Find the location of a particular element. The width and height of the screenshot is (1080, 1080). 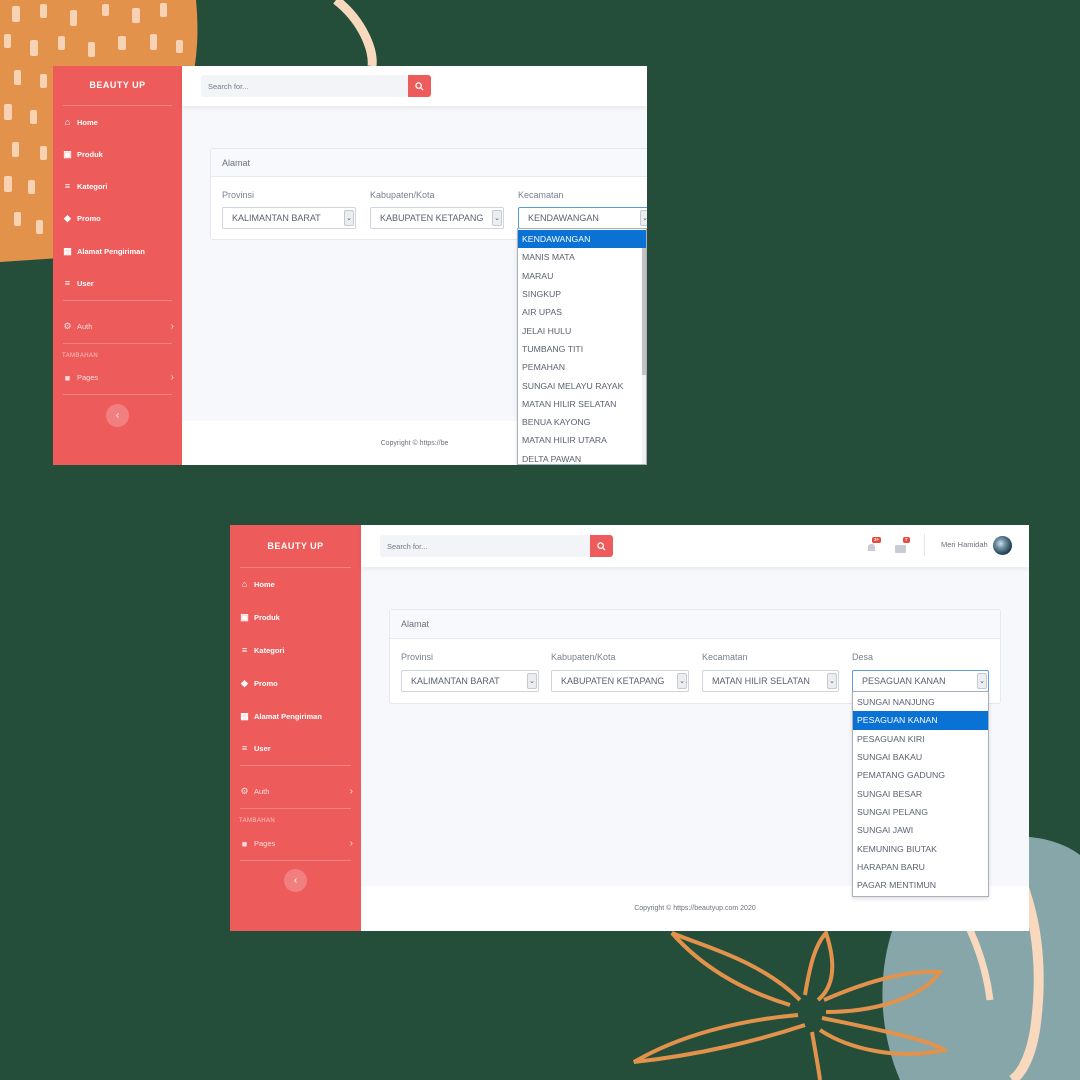

select-value: KALIMANTAN BARAT is located at coordinates (276, 218).